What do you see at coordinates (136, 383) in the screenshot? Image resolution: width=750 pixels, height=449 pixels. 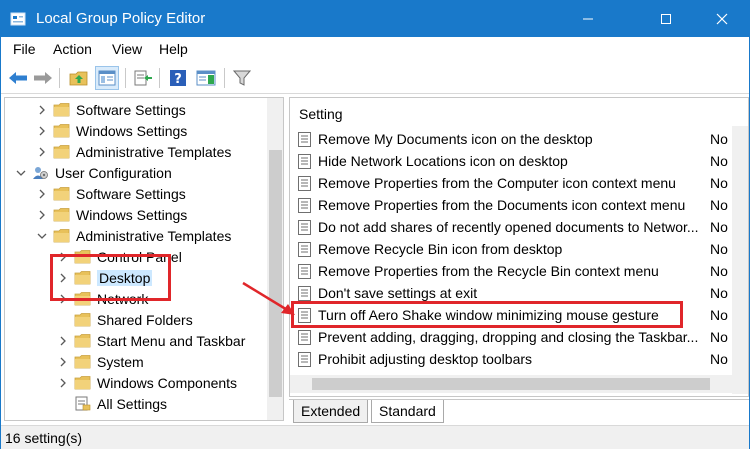 I see `tree-item: Windows Components` at bounding box center [136, 383].